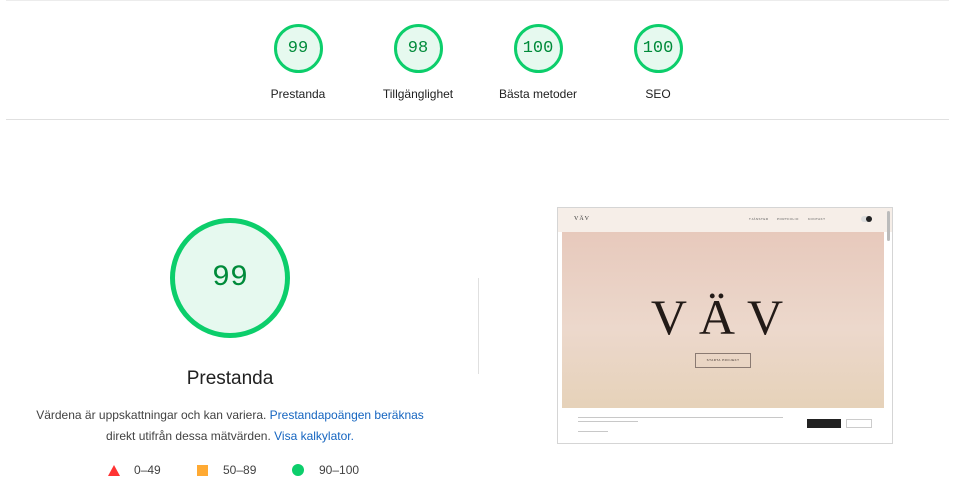  I want to click on top-border, so click(477, 0).